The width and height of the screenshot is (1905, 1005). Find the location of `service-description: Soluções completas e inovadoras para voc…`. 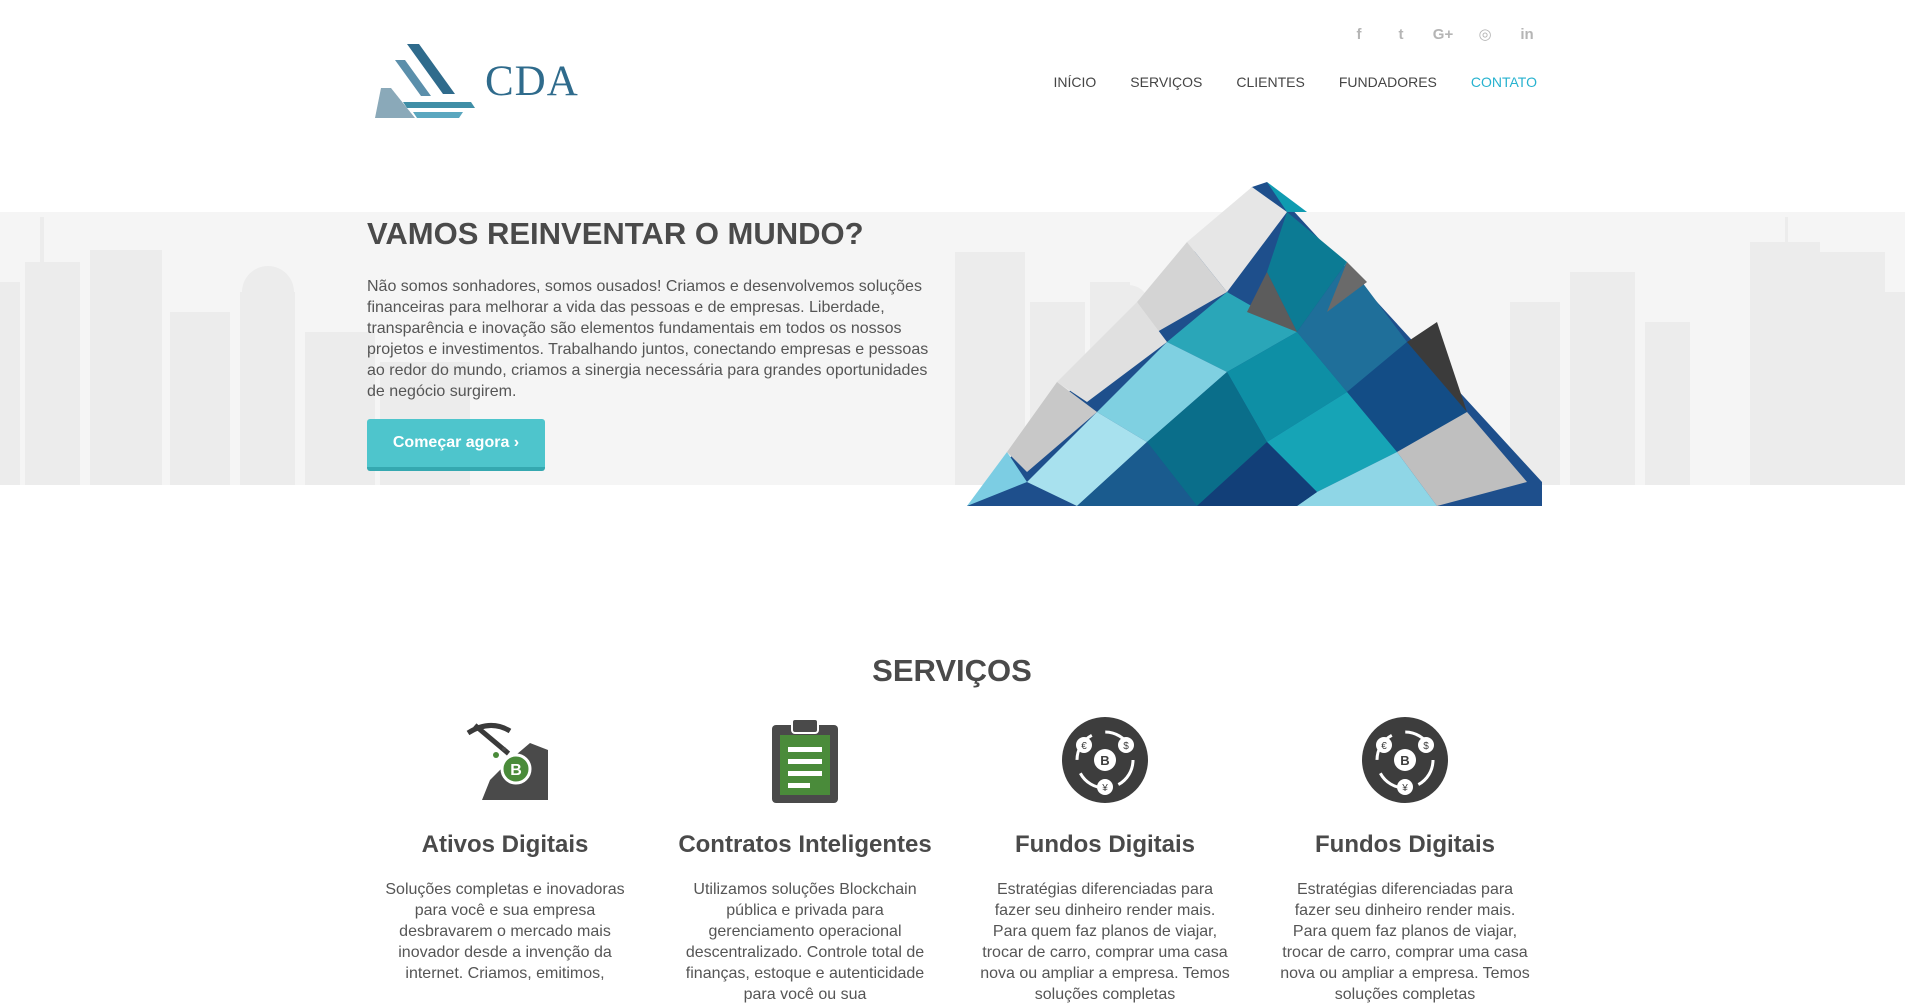

service-description: Soluções completas e inovadoras para voc… is located at coordinates (505, 931).